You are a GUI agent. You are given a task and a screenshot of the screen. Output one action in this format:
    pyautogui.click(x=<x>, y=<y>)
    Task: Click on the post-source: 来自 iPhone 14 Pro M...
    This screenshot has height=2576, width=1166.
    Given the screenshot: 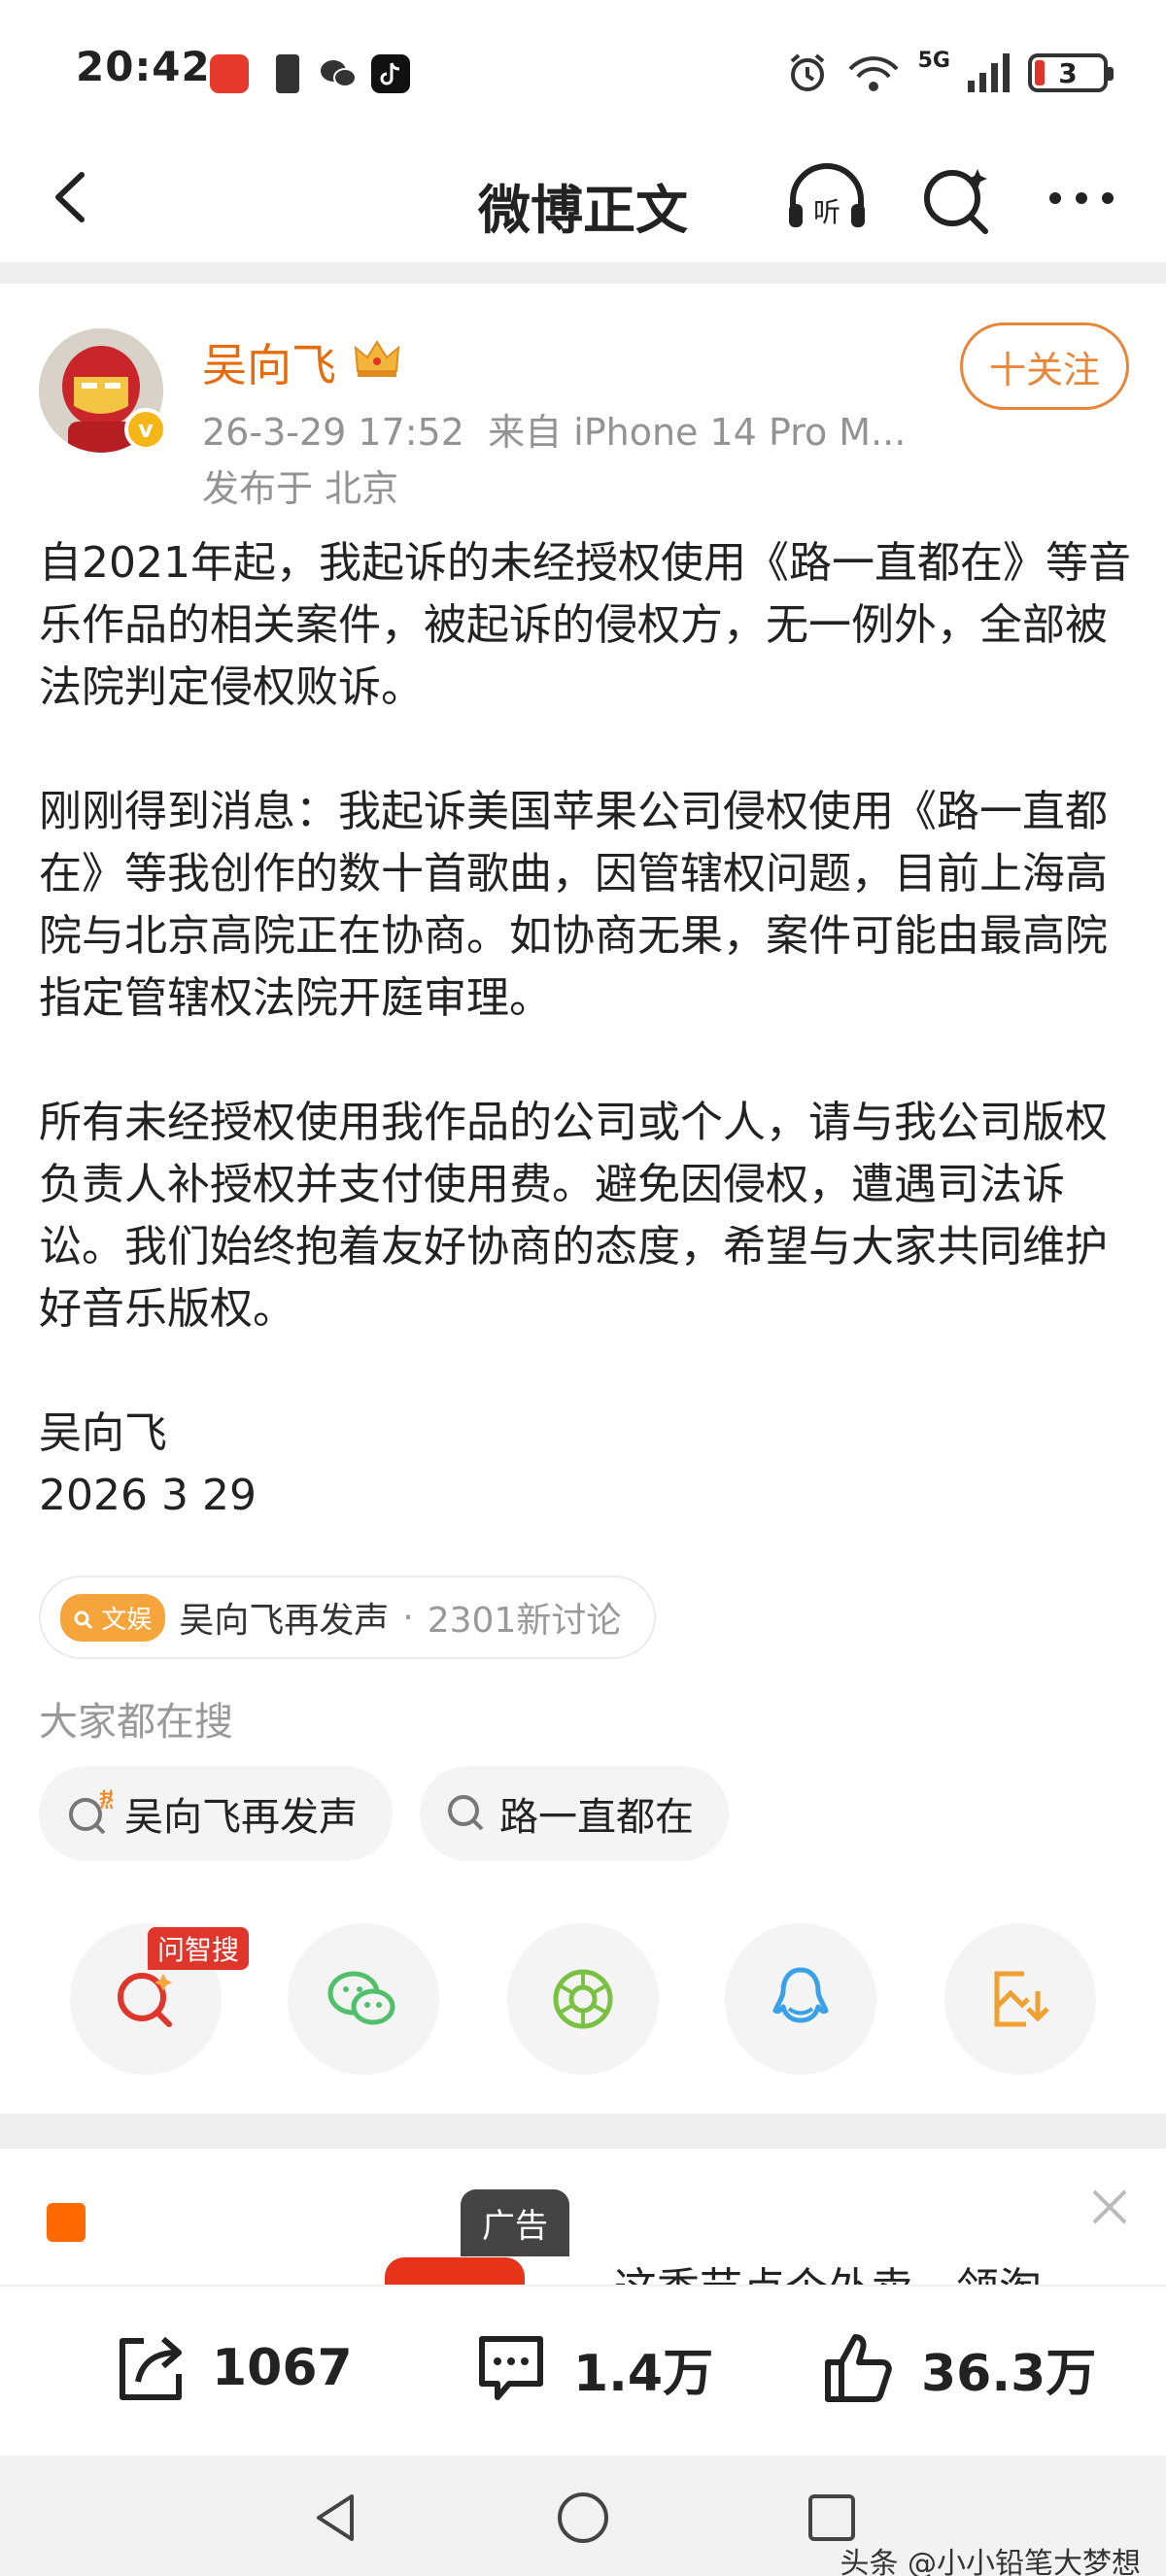 What is the action you would take?
    pyautogui.click(x=697, y=432)
    